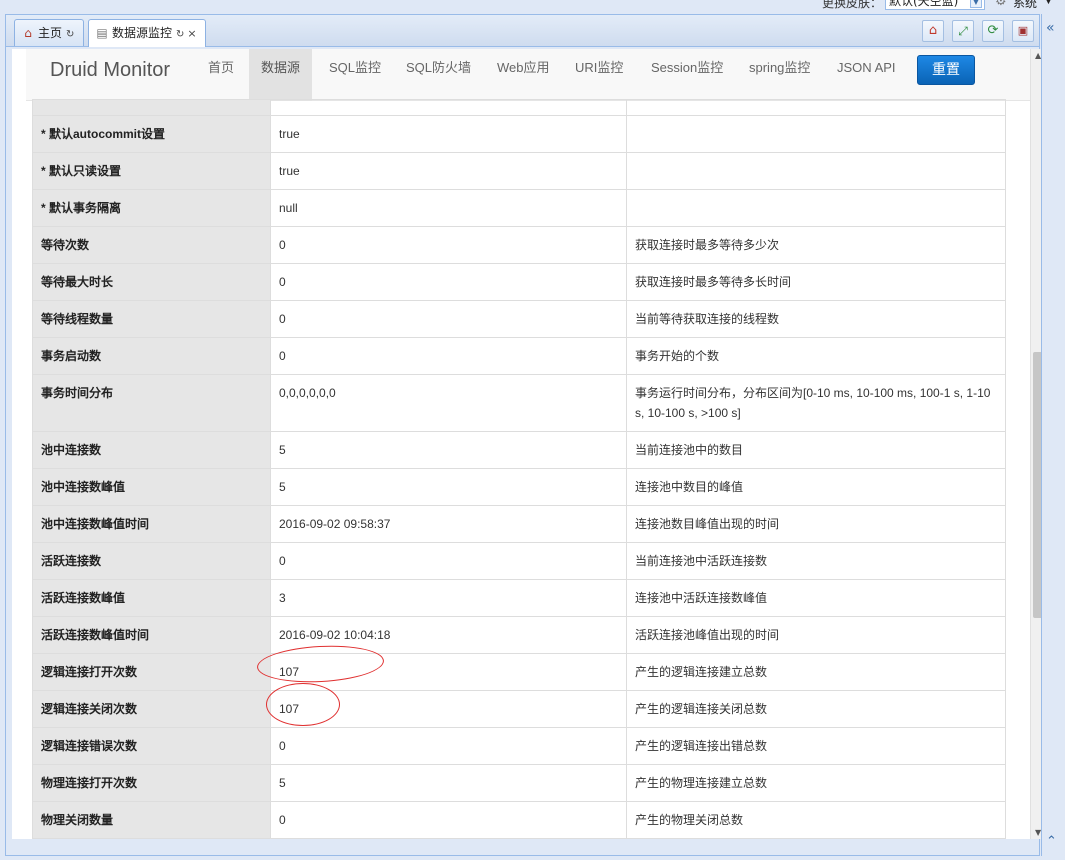 The width and height of the screenshot is (1065, 860). Describe the element at coordinates (151, 134) in the screenshot. I see `row-key: * 默认autocommit设置` at that location.